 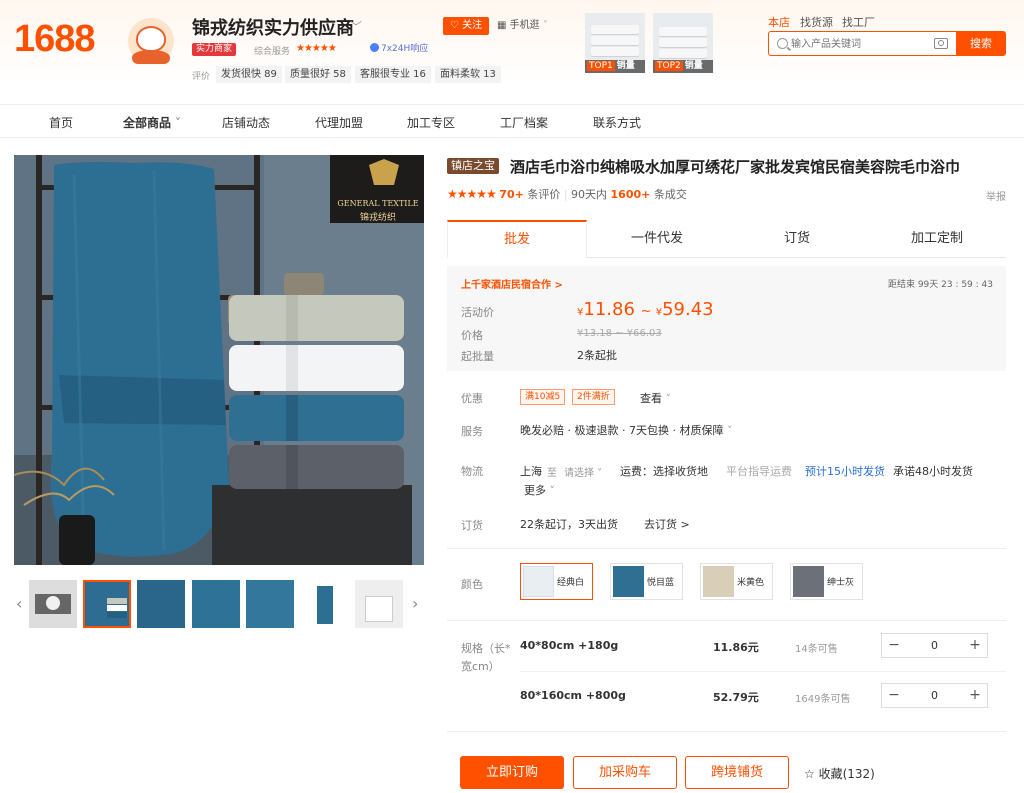 I want to click on brand-logo-text-cn: 锦戎纺织, so click(x=377, y=218).